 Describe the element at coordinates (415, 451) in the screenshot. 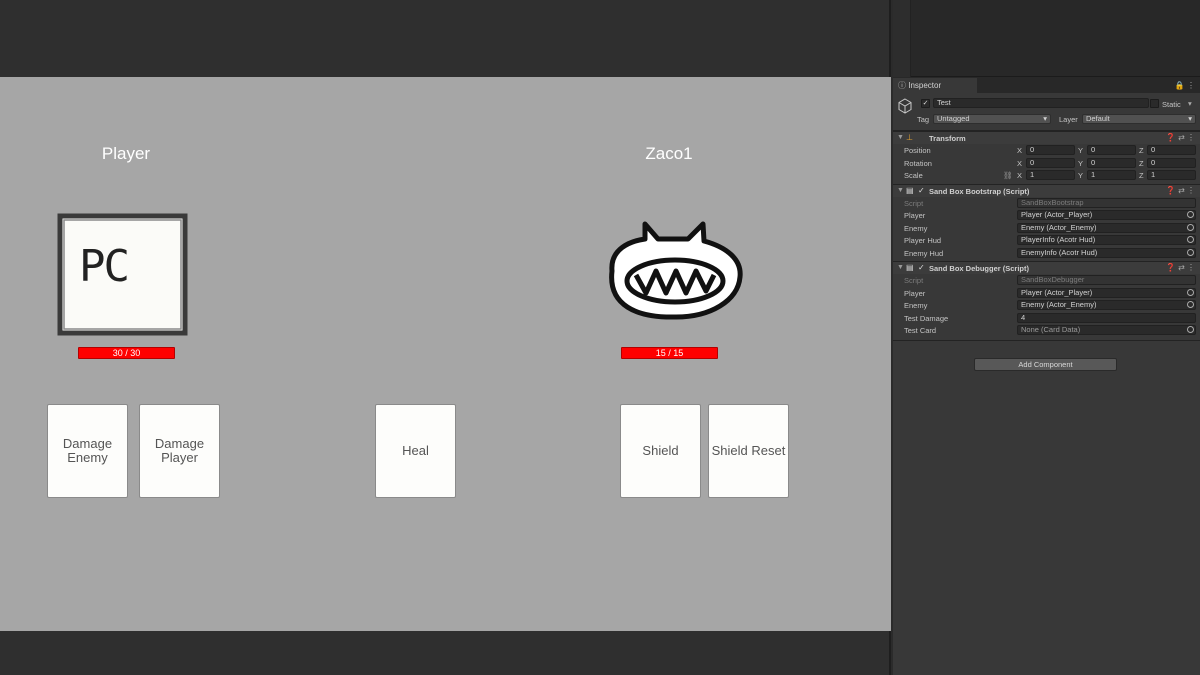

I see `card-heal: Heal` at that location.